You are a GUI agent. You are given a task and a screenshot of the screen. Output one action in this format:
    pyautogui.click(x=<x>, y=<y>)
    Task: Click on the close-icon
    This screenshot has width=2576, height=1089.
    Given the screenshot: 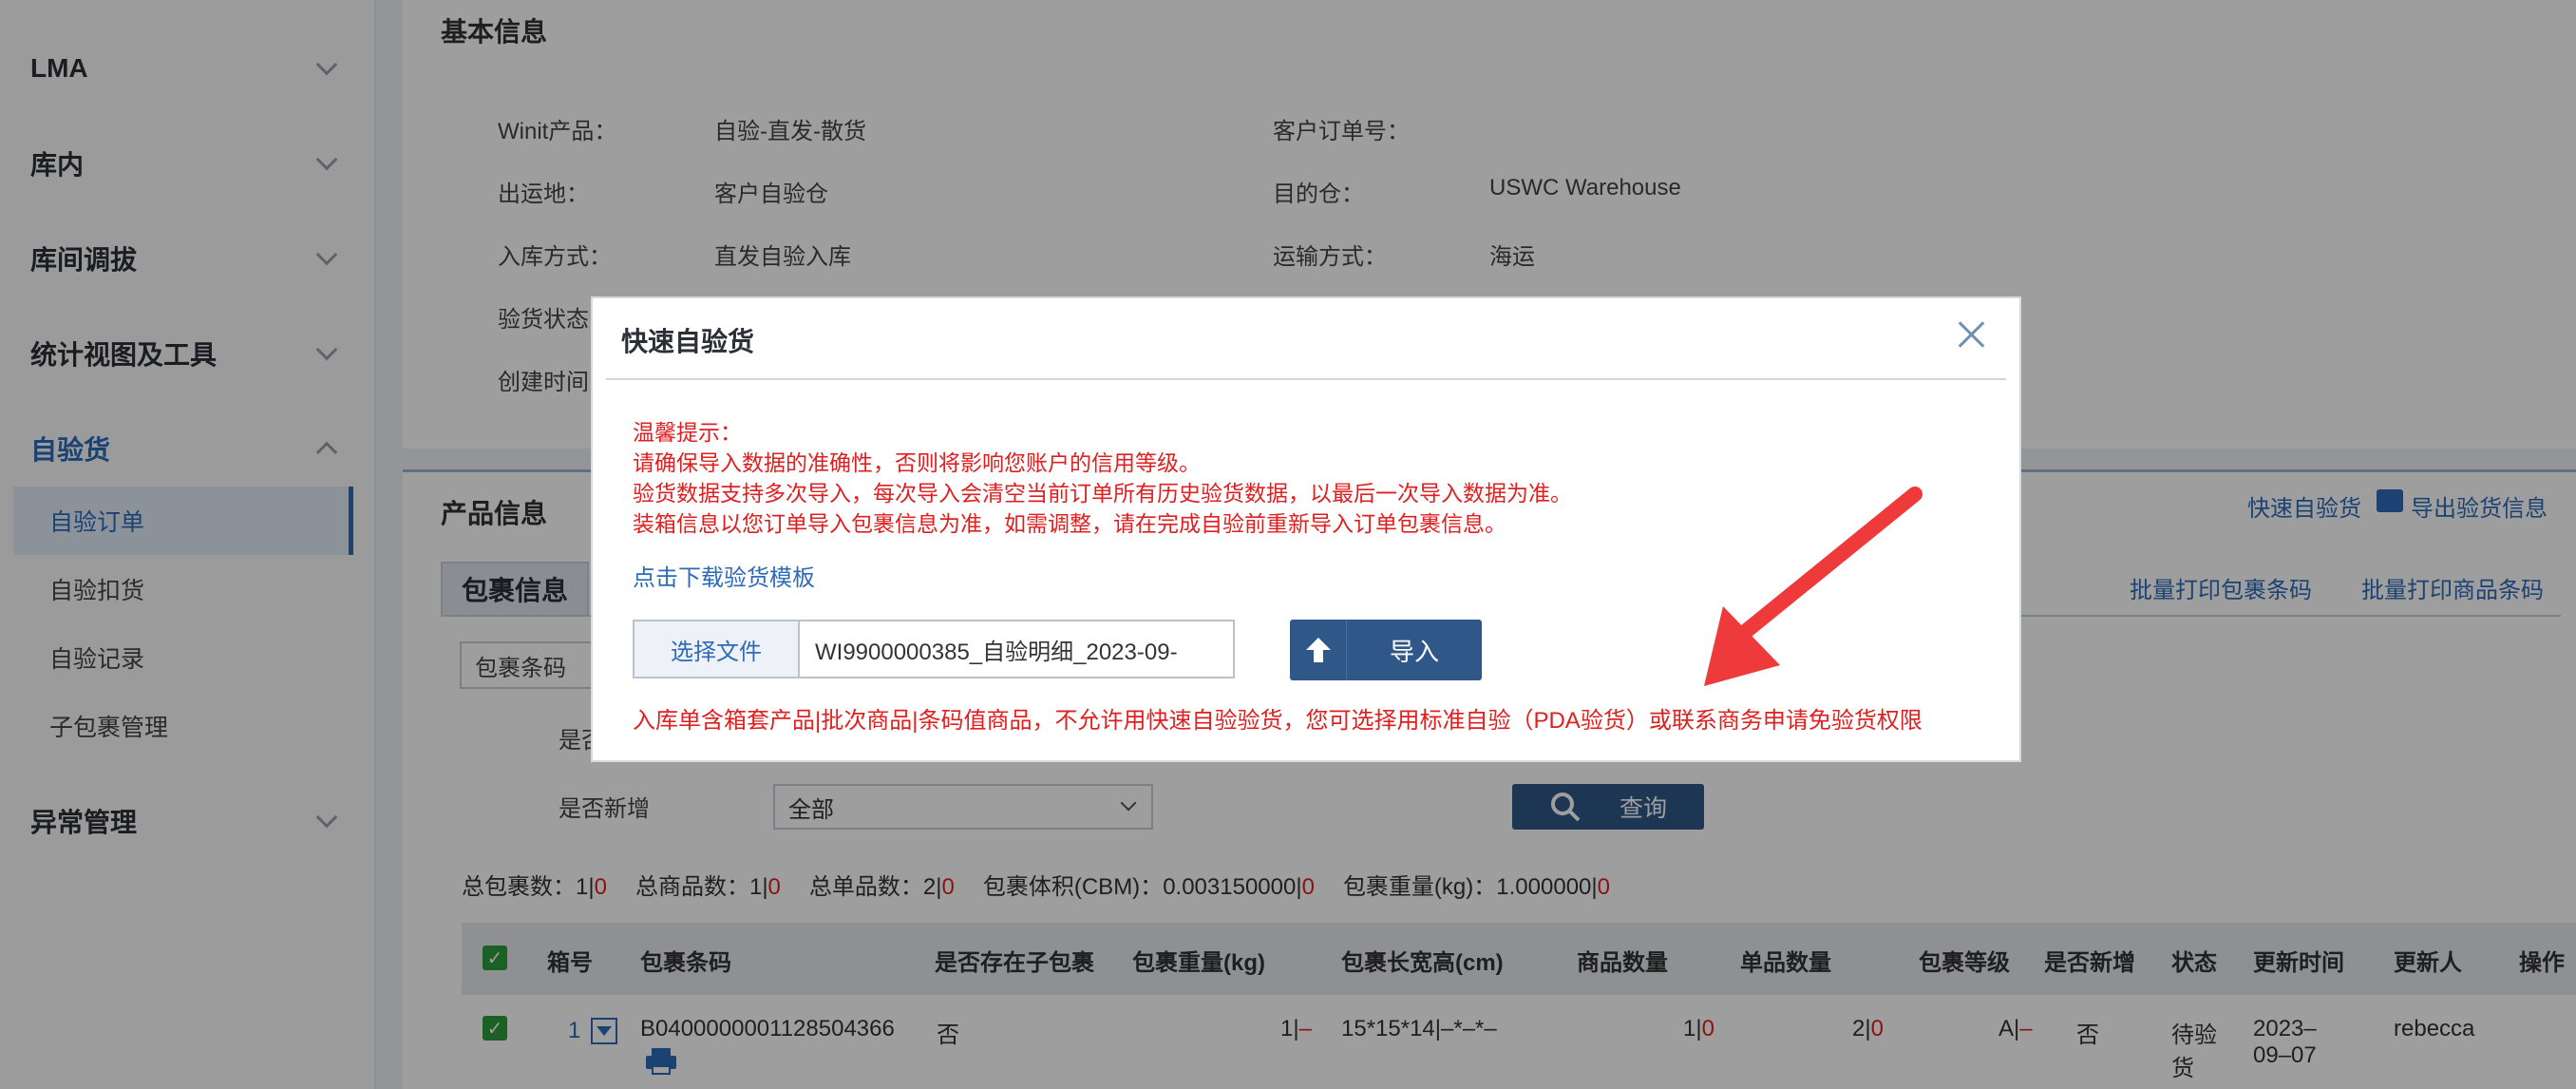 What is the action you would take?
    pyautogui.click(x=1972, y=334)
    